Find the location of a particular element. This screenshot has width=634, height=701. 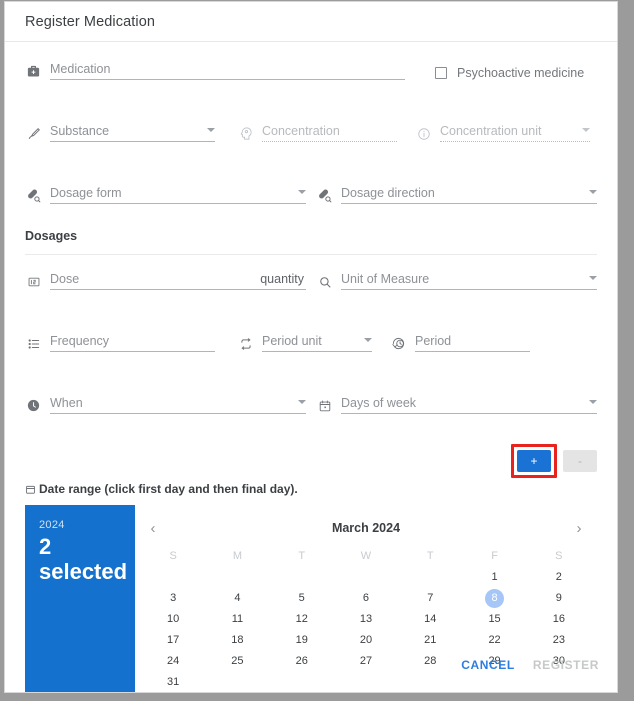

when-input: When is located at coordinates (178, 403).